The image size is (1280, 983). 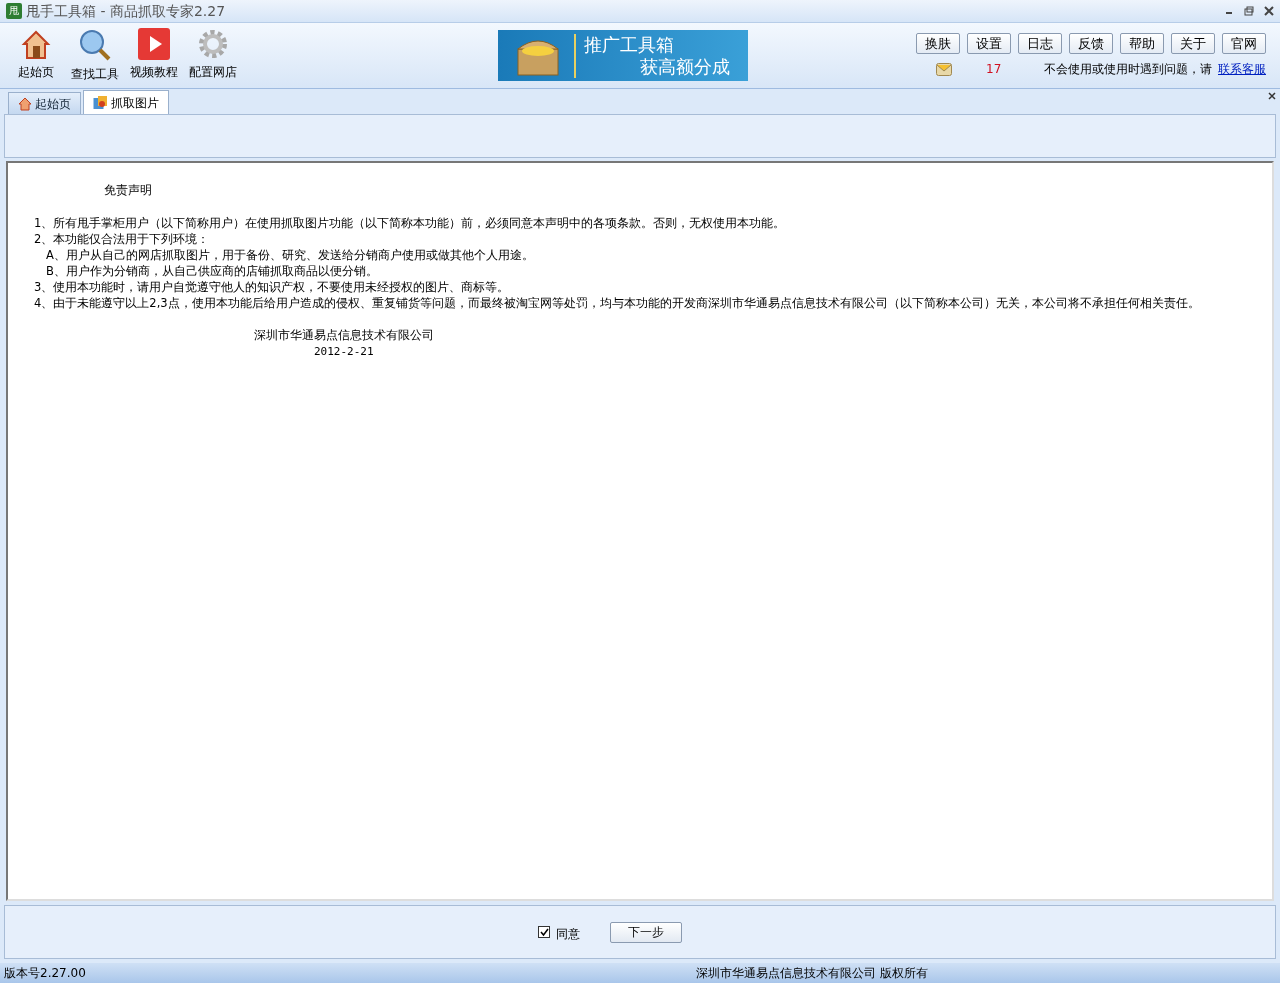 What do you see at coordinates (938, 43) in the screenshot?
I see `header-button: 换肤` at bounding box center [938, 43].